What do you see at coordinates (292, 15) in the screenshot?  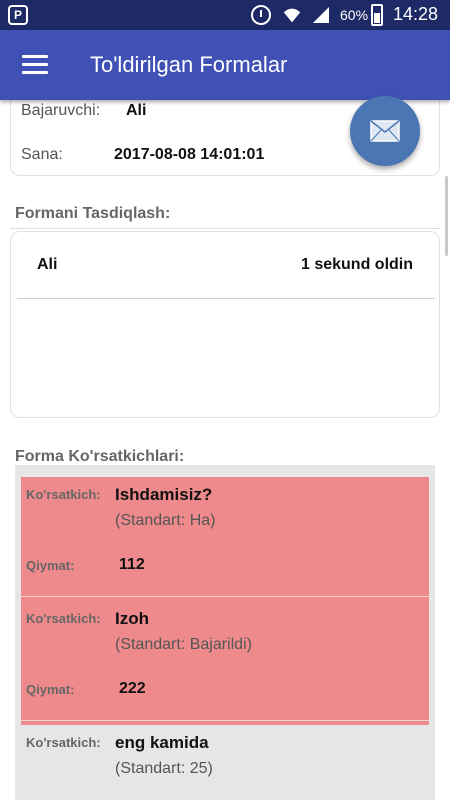 I see `wifi-icon` at bounding box center [292, 15].